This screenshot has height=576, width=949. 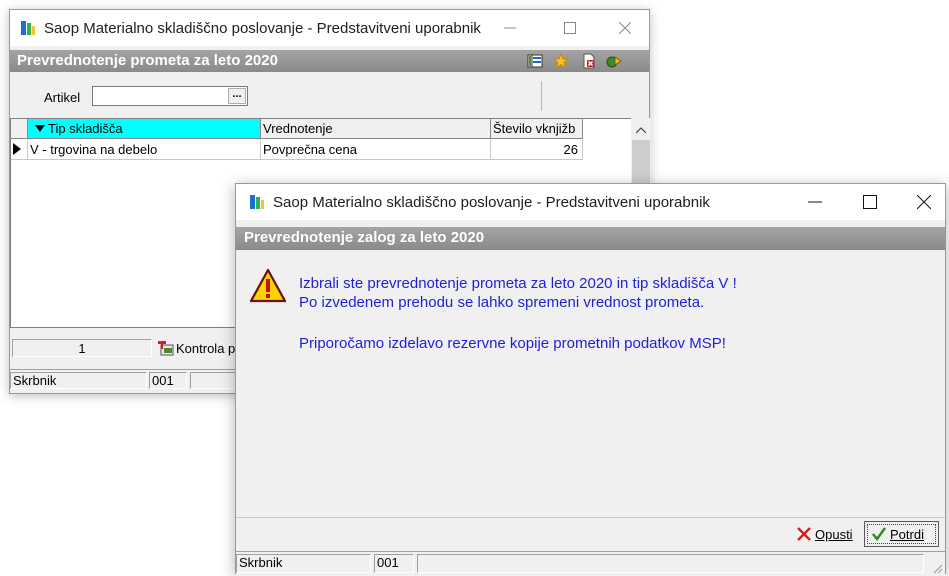 What do you see at coordinates (376, 150) in the screenshot?
I see `cell-vrednotenje: Povprečna cena` at bounding box center [376, 150].